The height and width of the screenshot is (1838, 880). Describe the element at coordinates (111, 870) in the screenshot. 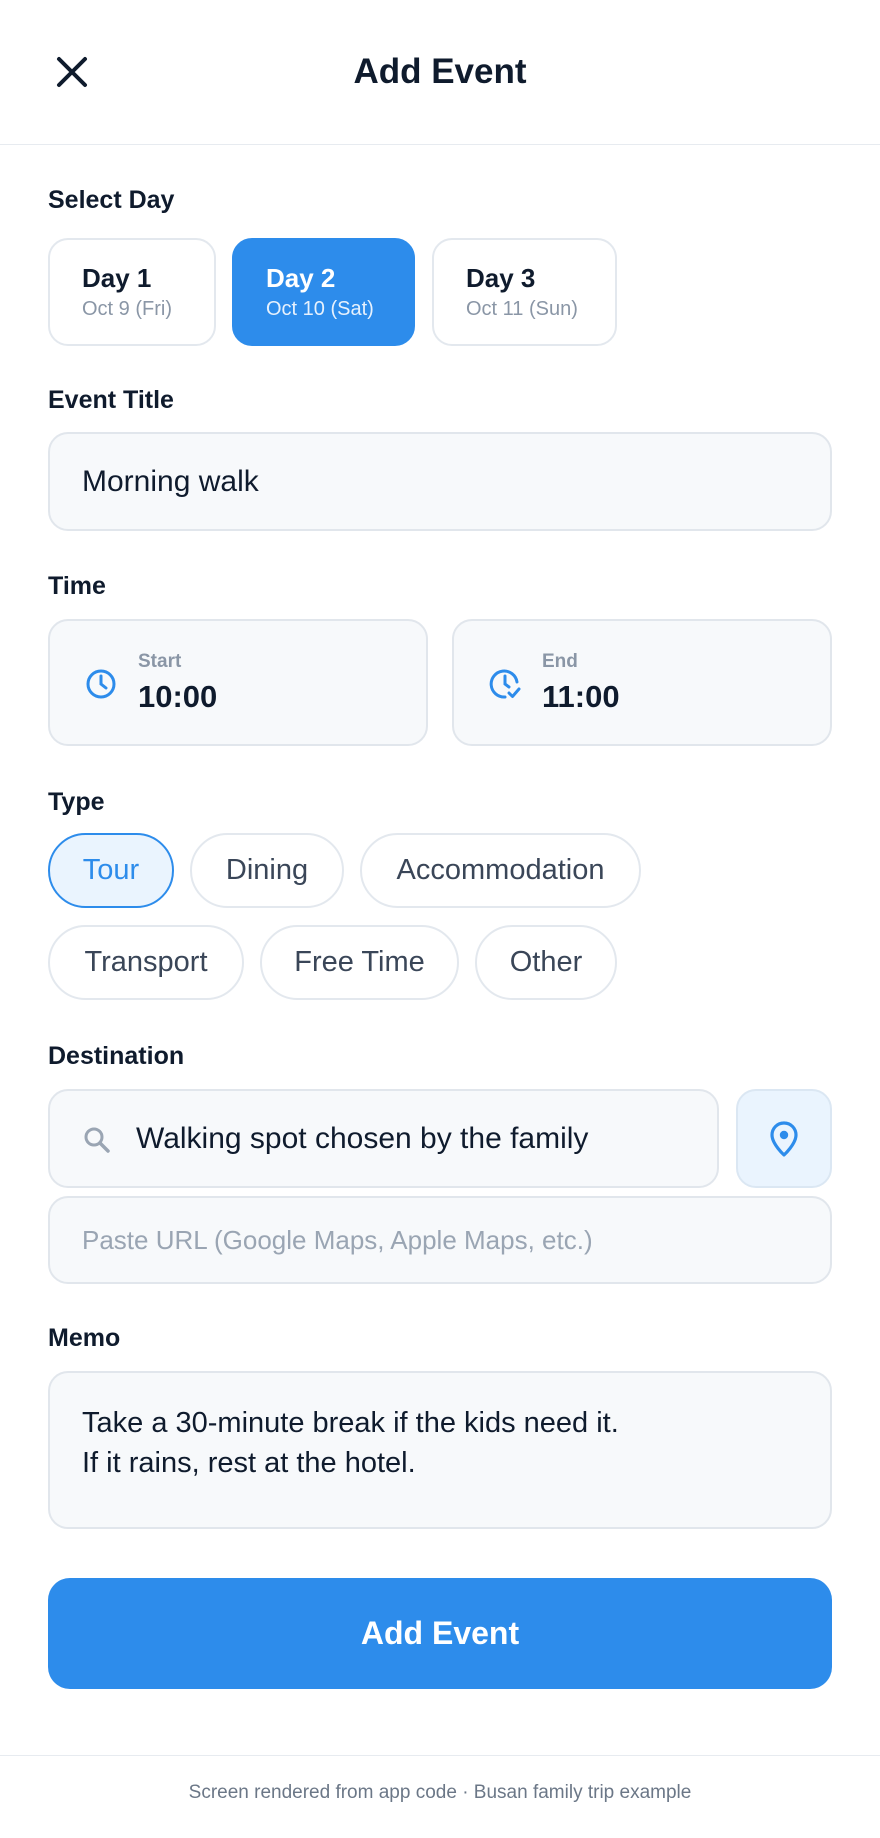

I see `type-chip-tour: Tour` at that location.